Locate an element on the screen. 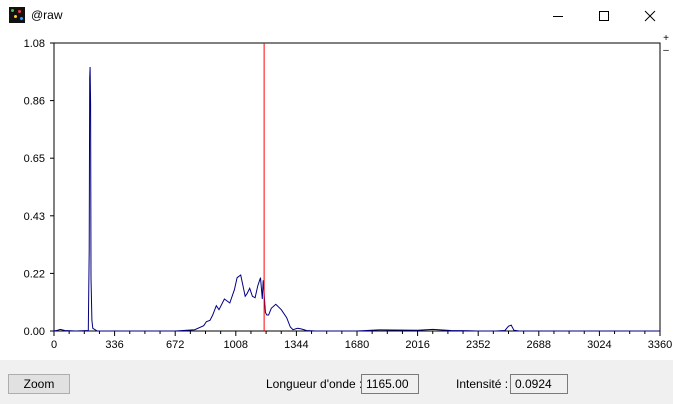 The width and height of the screenshot is (673, 404). zoom-out-control: – is located at coordinates (666, 51).